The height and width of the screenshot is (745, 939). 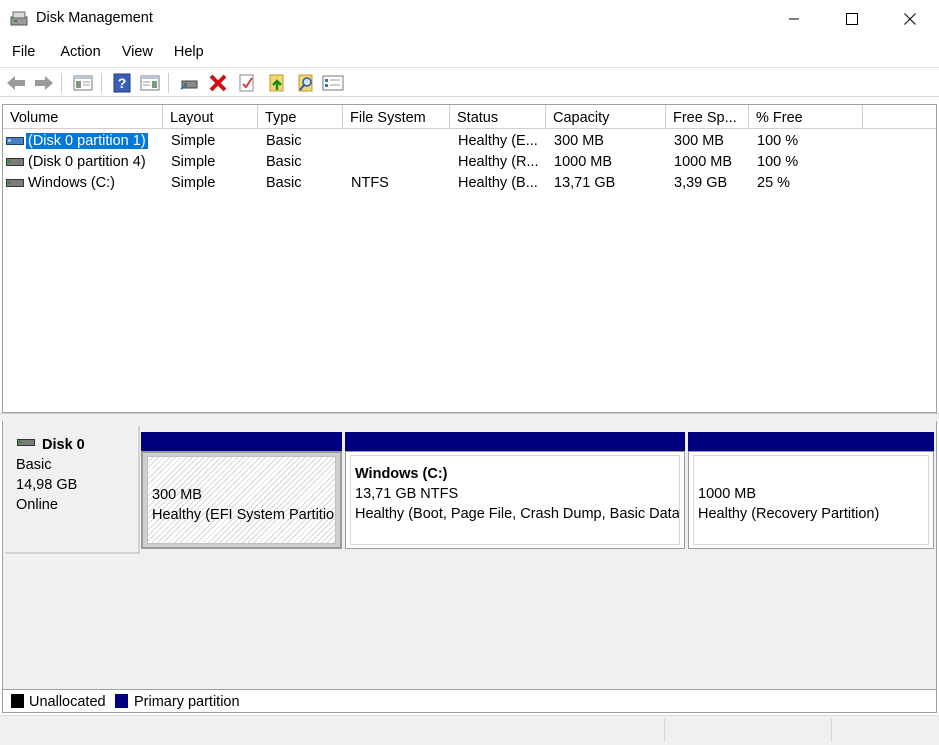 I want to click on column-header-filler, so click(x=899, y=117).